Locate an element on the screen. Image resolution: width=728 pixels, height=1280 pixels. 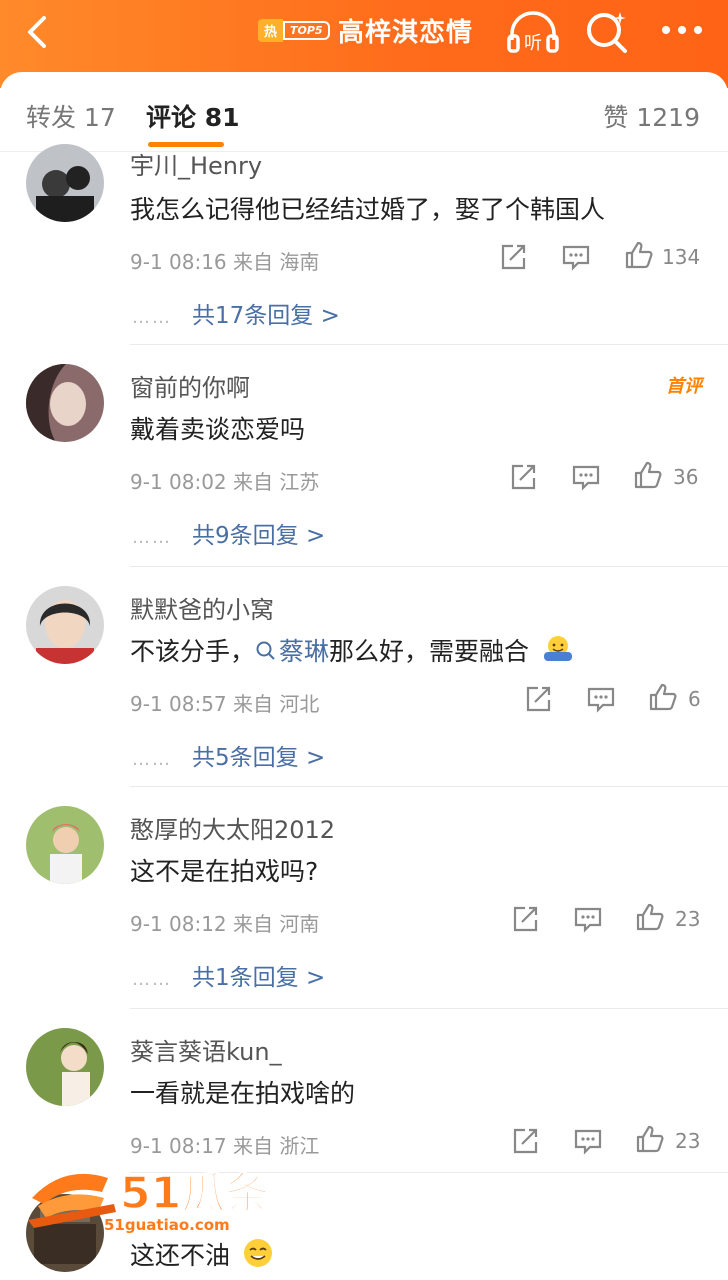
smug-emoji-icon is located at coordinates (257, 1253).